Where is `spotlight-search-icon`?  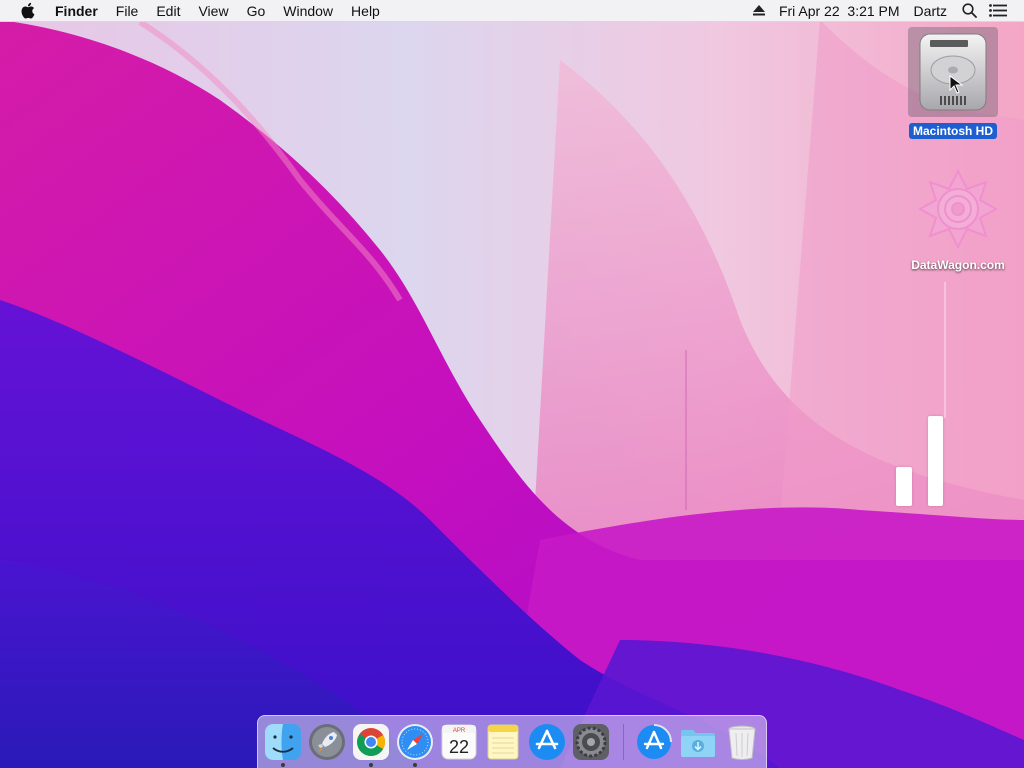 spotlight-search-icon is located at coordinates (969, 11).